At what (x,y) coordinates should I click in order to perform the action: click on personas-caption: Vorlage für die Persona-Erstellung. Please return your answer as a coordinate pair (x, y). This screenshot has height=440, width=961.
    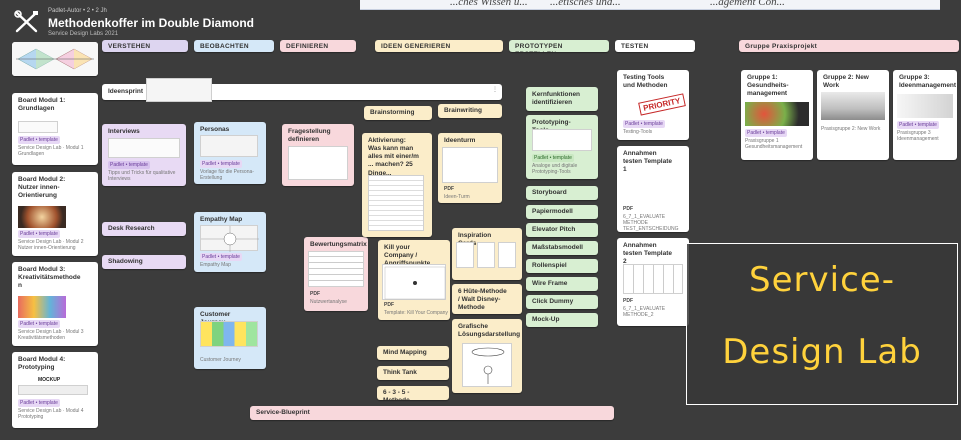
    Looking at the image, I should click on (227, 175).